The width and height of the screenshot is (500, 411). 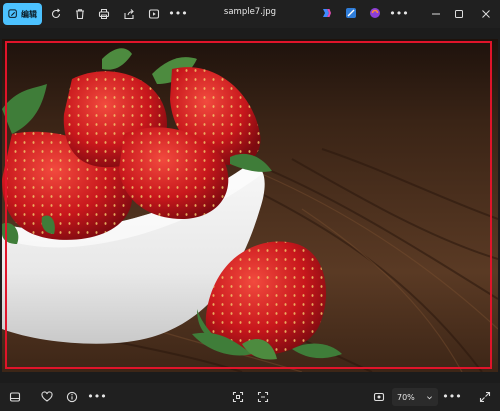 What do you see at coordinates (29, 14) in the screenshot?
I see `edit-button-label: 编辑` at bounding box center [29, 14].